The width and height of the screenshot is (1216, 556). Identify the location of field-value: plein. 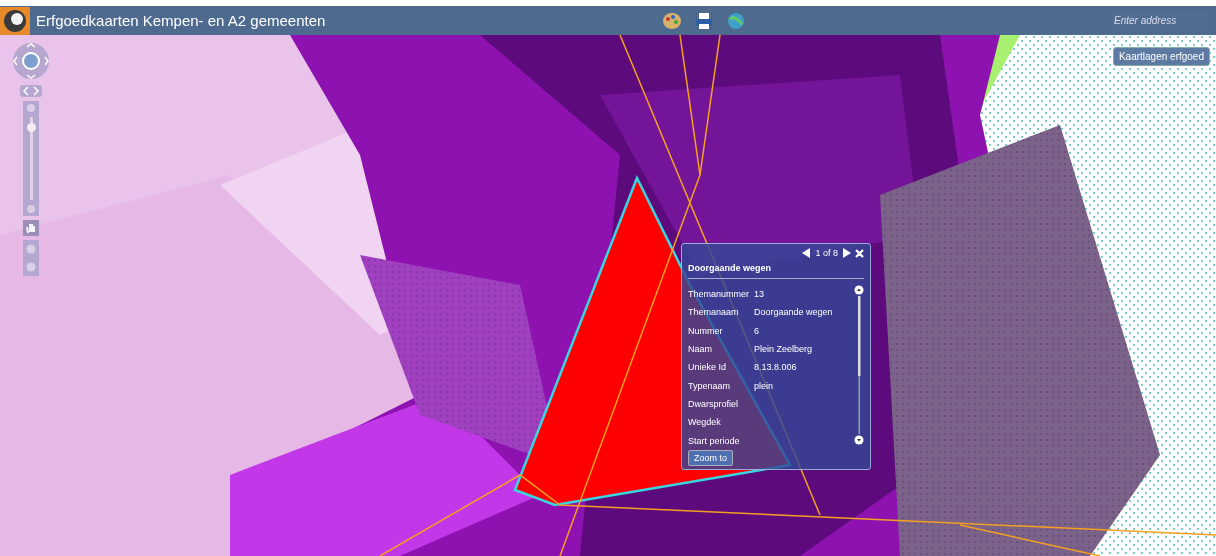
(763, 385).